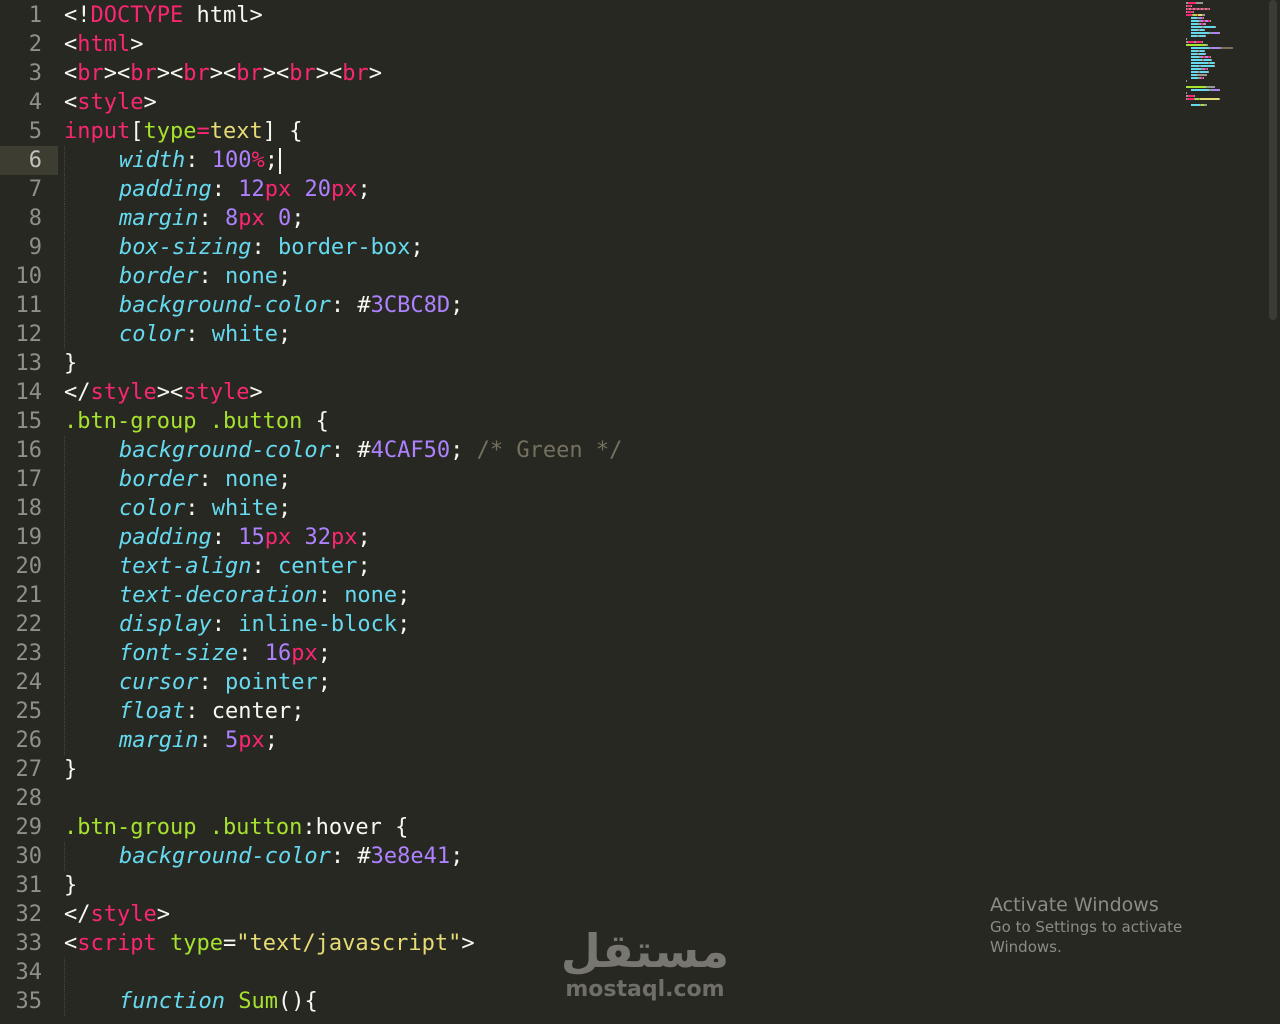  Describe the element at coordinates (590, 537) in the screenshot. I see `code-line: padding: 15px 32px;` at that location.